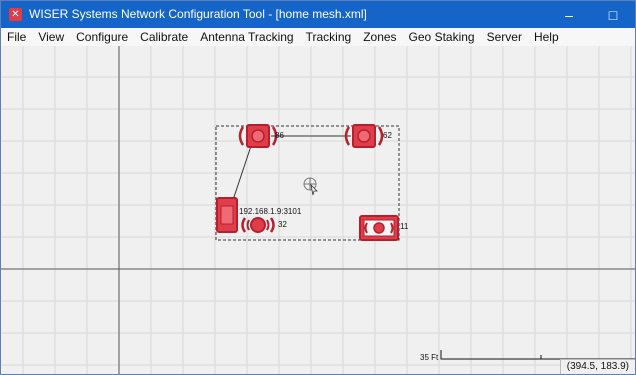  What do you see at coordinates (246, 37) in the screenshot?
I see `menu-antenna-tracking: Antenna Tracking` at bounding box center [246, 37].